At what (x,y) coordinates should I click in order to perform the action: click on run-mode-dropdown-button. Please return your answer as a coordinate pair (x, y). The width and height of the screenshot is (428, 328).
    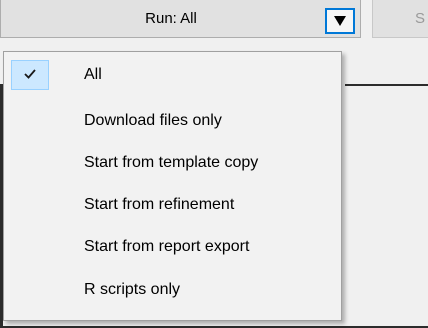
    Looking at the image, I should click on (340, 21).